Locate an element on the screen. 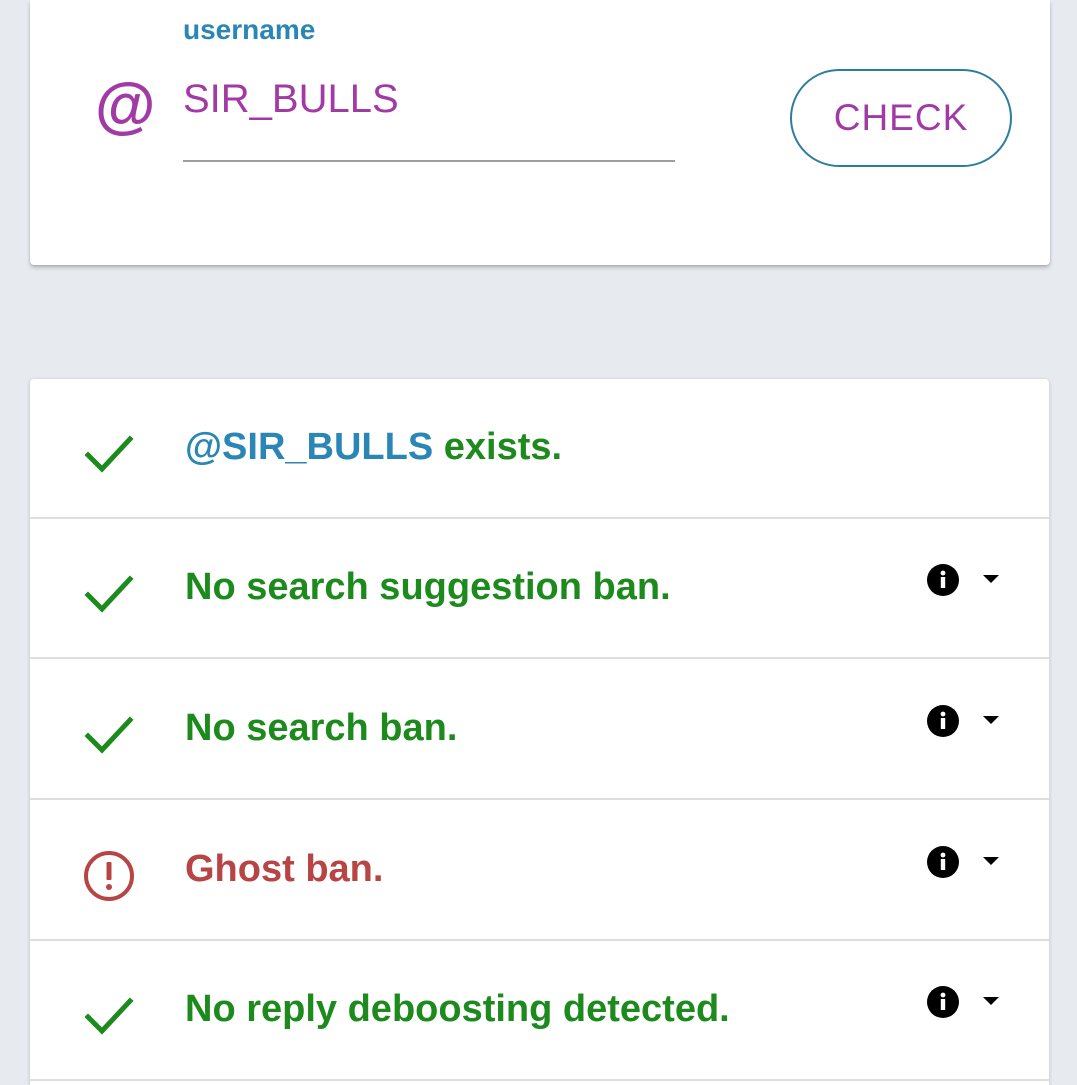  result-message: Ghost ban. is located at coordinates (284, 869).